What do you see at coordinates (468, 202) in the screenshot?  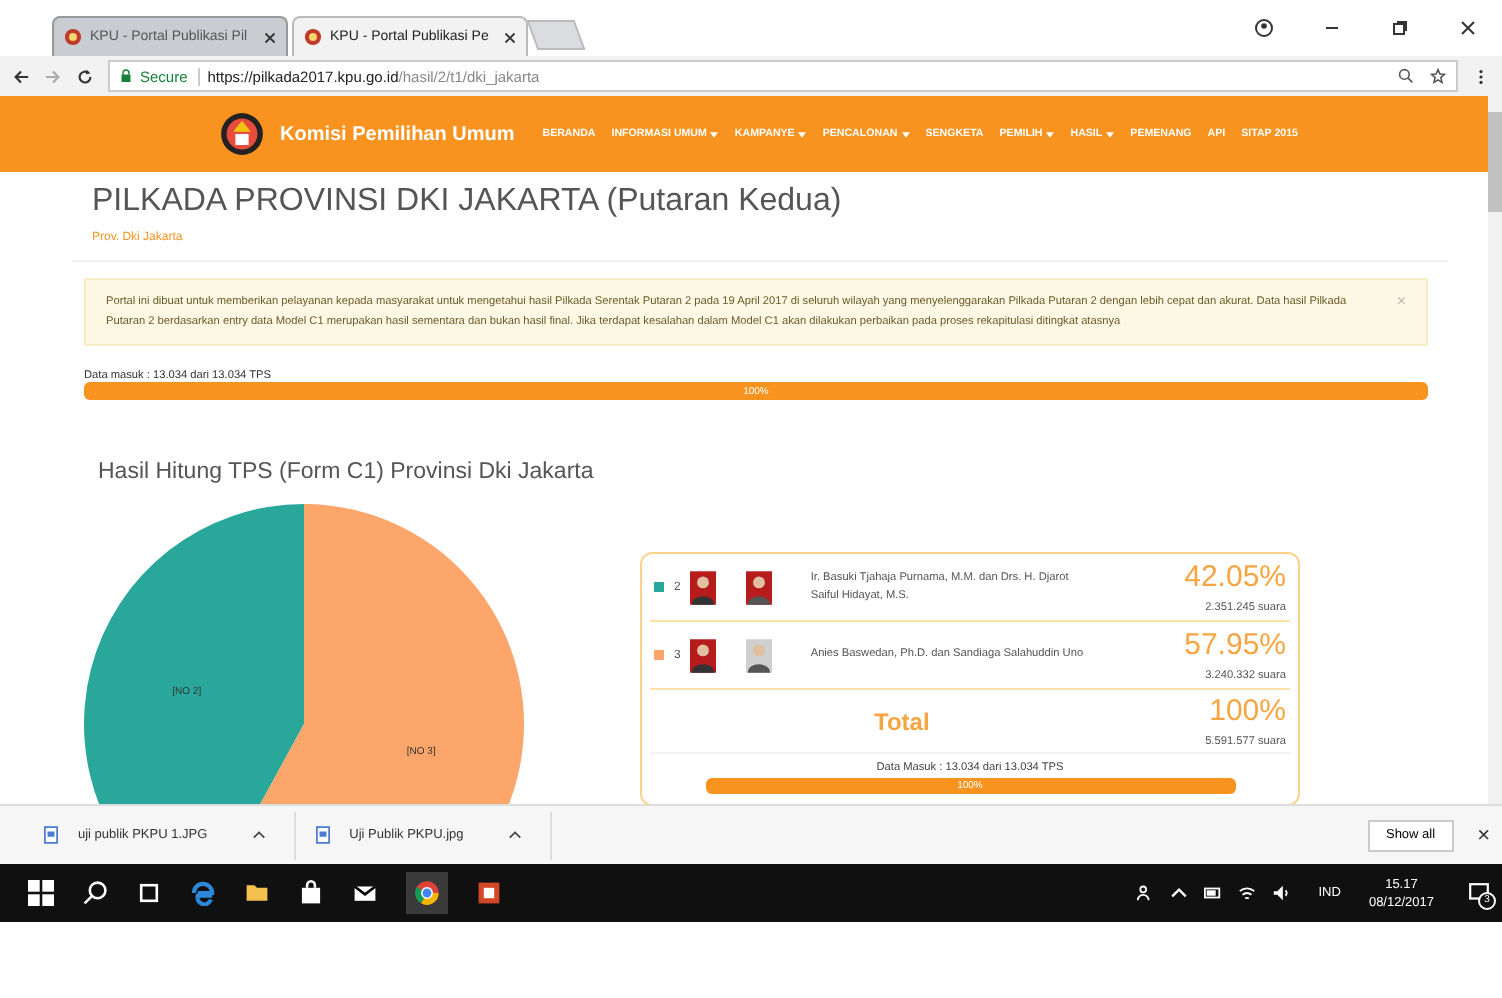 I see `page-title: PILKADA PROVINSI DKI JAKARTA (Putaran Kedua)` at bounding box center [468, 202].